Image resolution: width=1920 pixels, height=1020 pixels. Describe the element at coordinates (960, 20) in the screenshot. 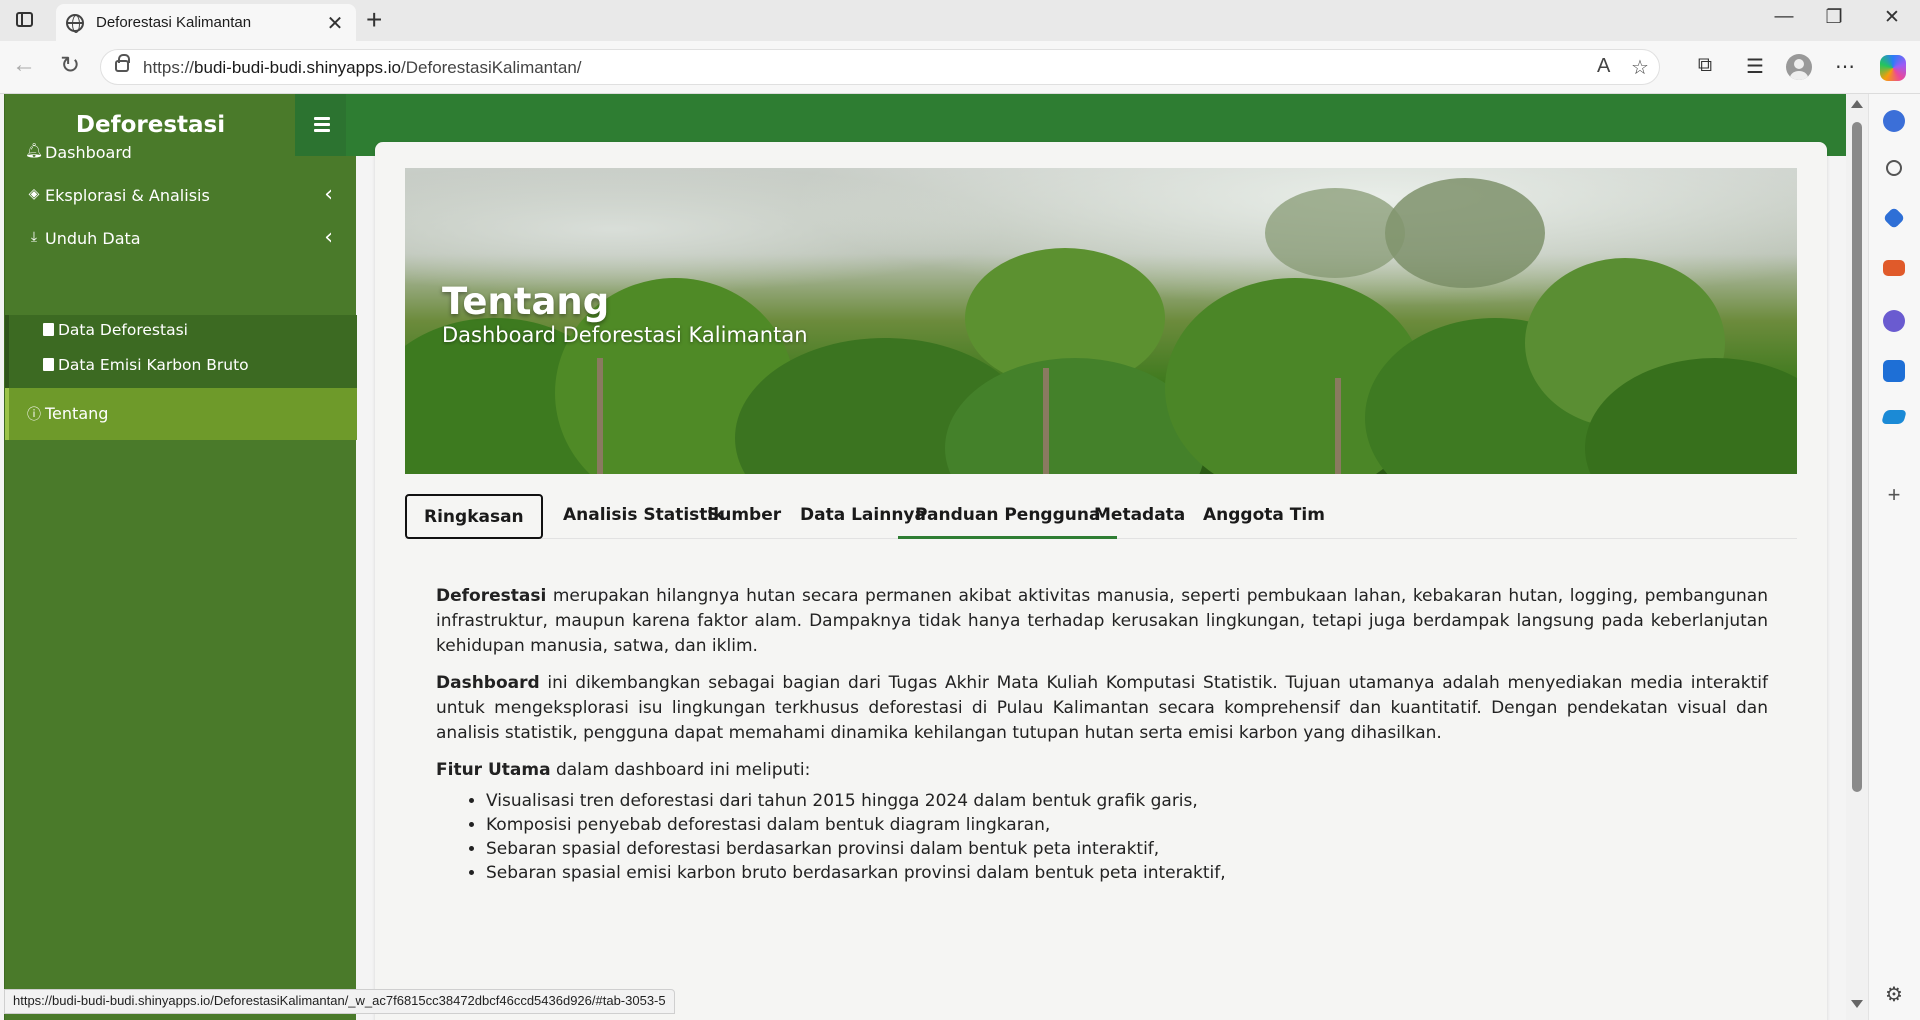

I see `browser-tab-bar: Deforestasi Kalimantan ✕ + — ❐ ✕` at that location.